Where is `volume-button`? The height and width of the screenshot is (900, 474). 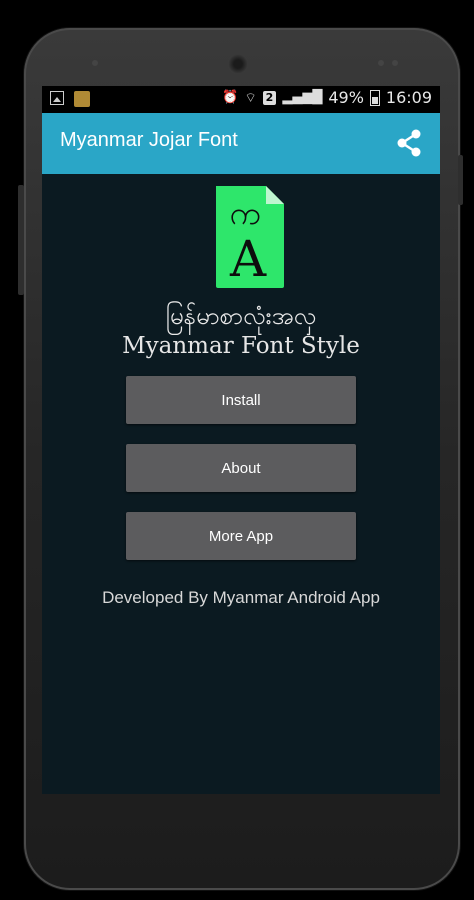 volume-button is located at coordinates (21, 240).